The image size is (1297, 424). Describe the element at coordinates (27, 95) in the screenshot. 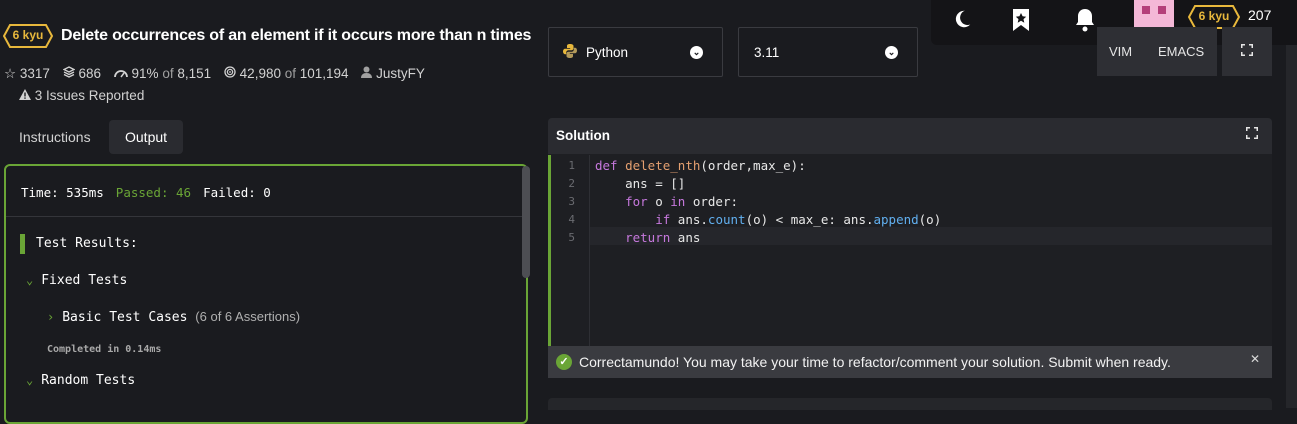

I see `warning-triangle-icon` at that location.